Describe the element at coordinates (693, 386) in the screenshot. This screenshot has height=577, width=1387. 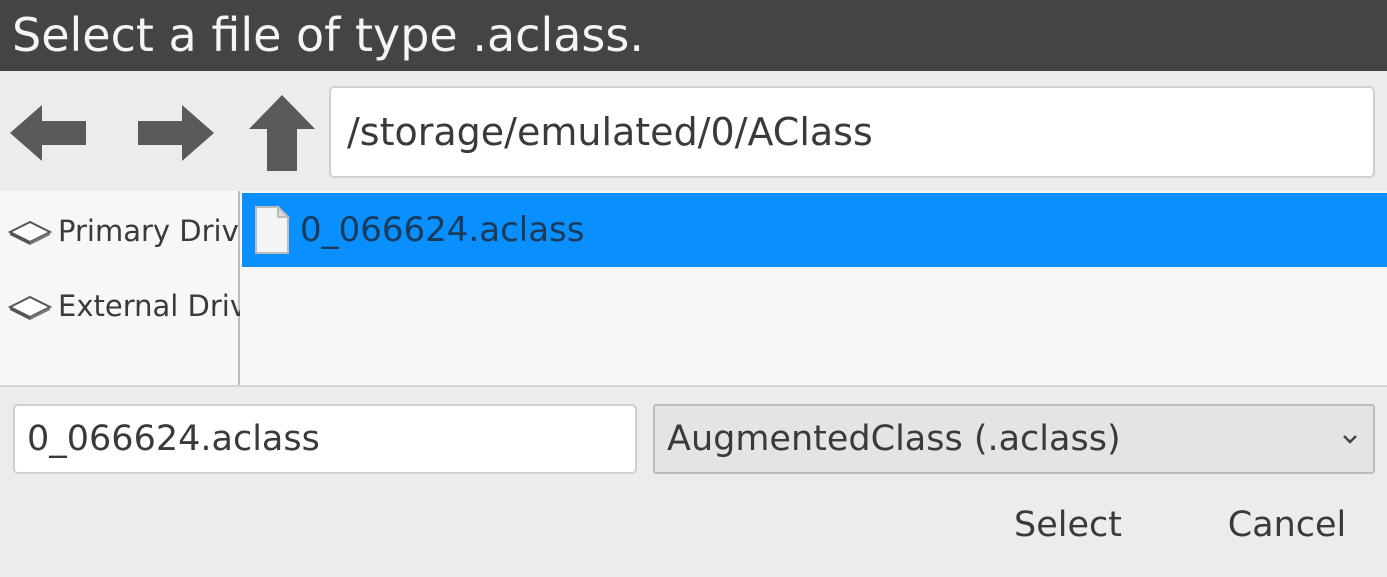
I see `divider` at that location.